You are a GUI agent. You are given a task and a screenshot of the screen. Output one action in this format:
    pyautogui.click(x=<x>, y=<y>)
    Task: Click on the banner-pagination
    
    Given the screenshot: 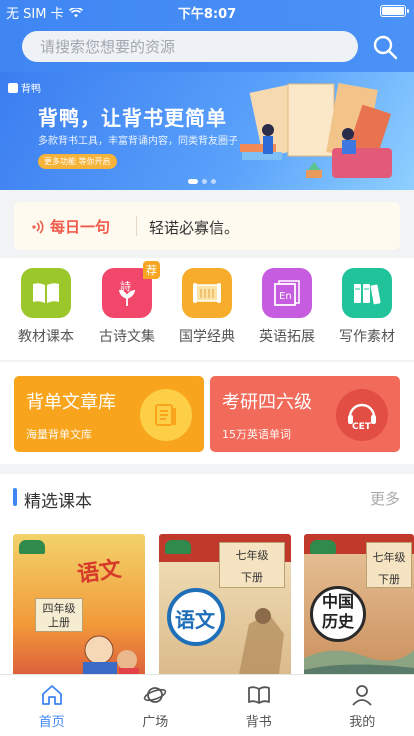 What is the action you would take?
    pyautogui.click(x=202, y=181)
    